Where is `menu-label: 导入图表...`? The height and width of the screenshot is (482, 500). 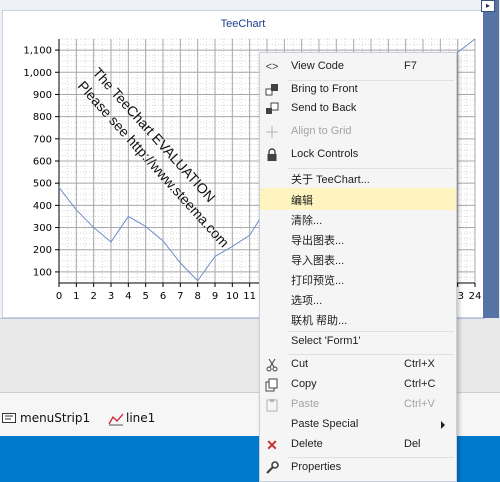
menu-label: 导入图表... is located at coordinates (318, 261).